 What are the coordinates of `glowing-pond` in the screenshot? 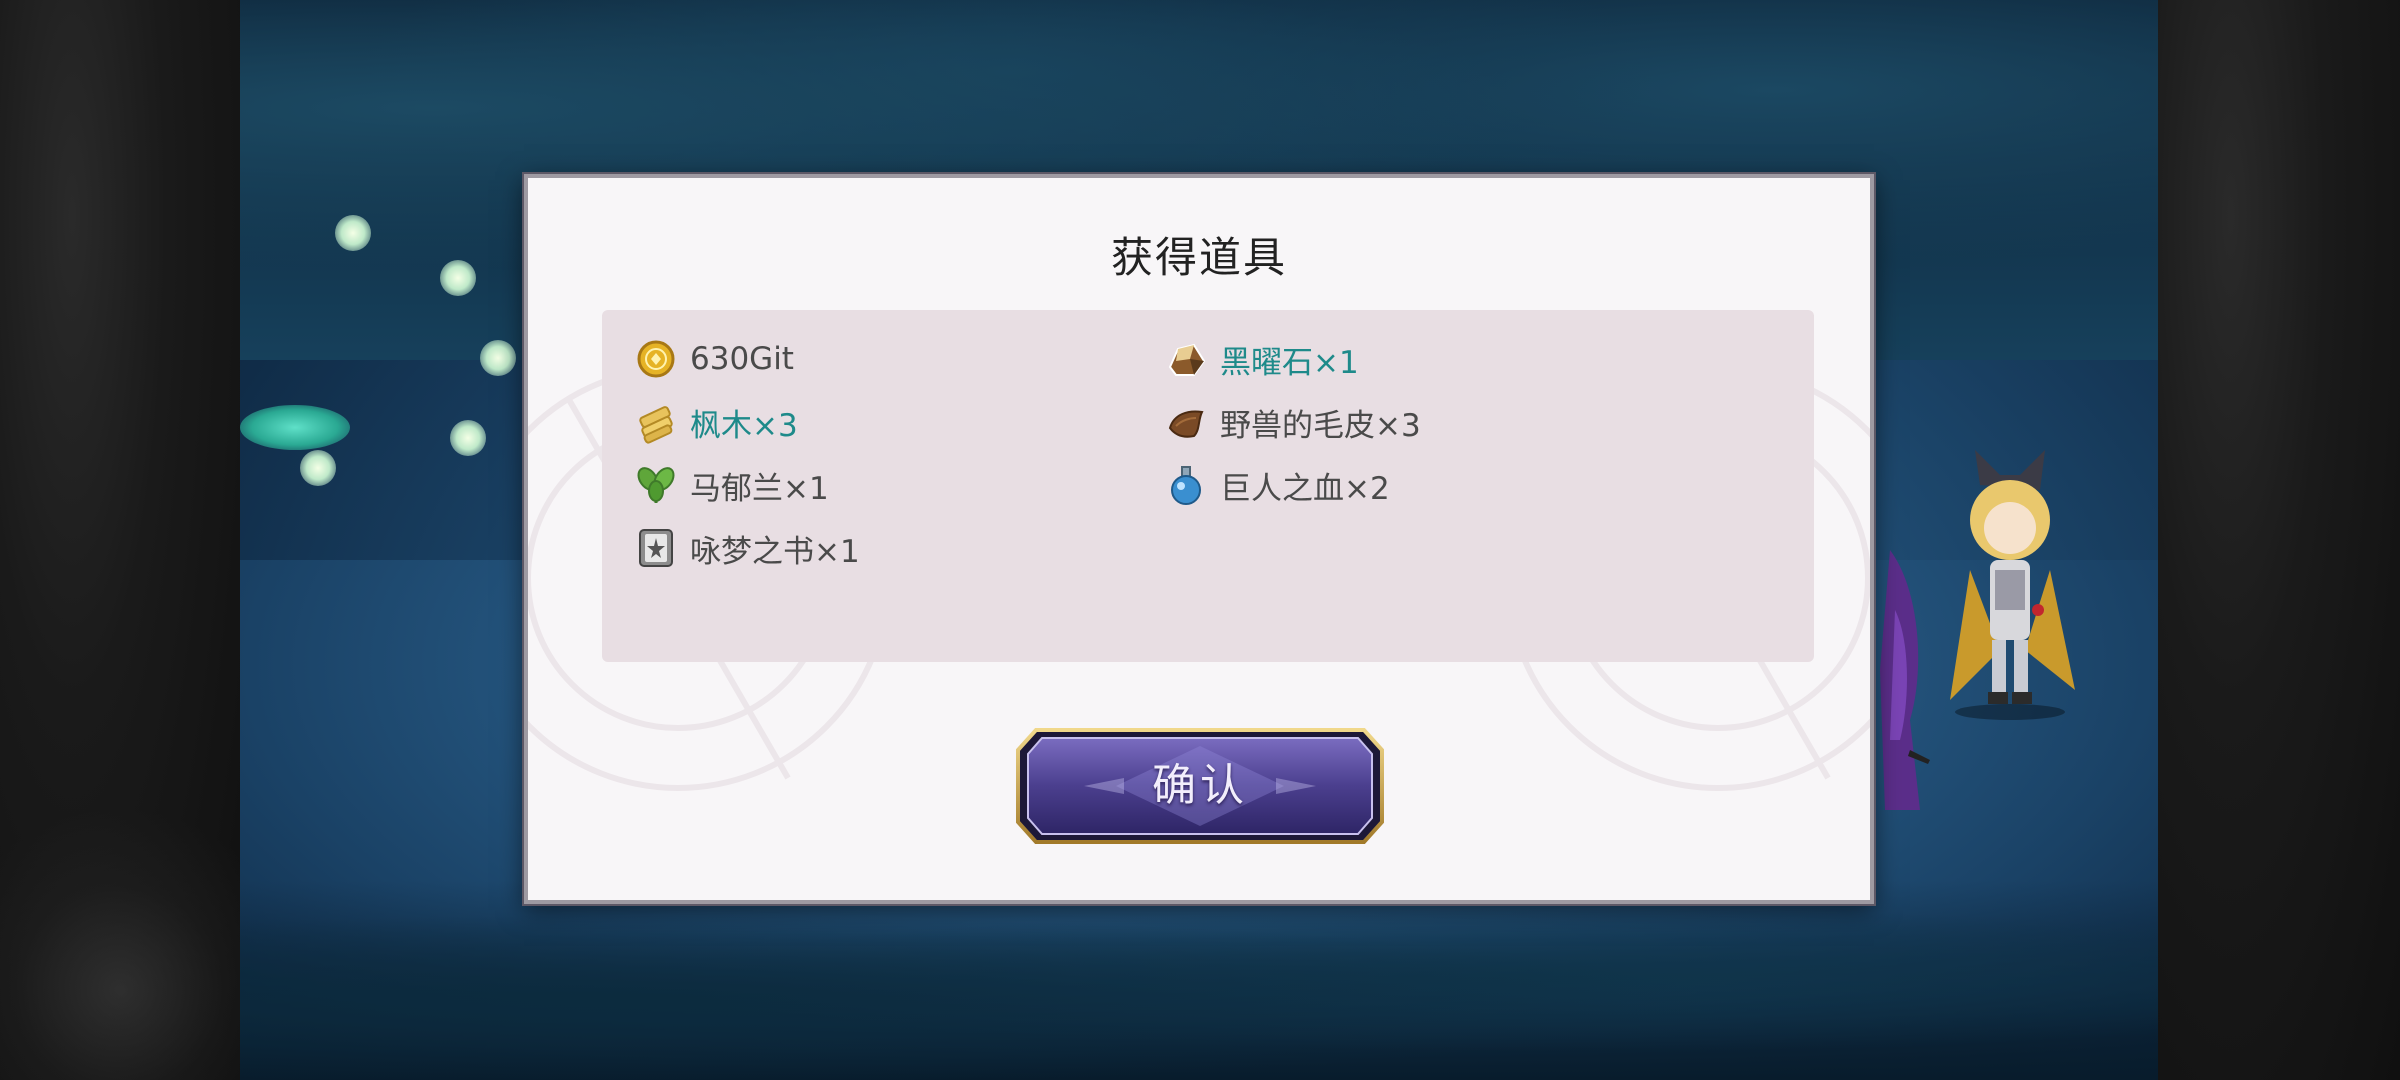 It's located at (295, 427).